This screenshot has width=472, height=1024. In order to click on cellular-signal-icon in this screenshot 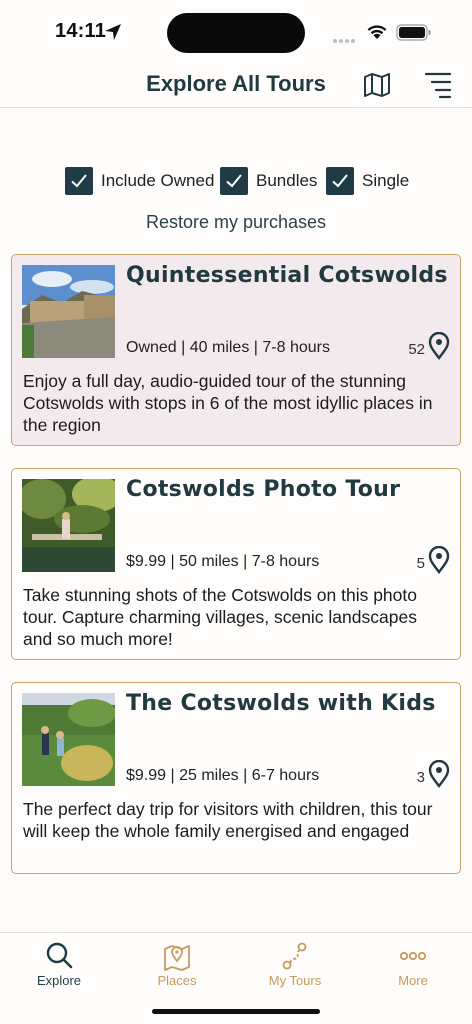, I will do `click(346, 36)`.